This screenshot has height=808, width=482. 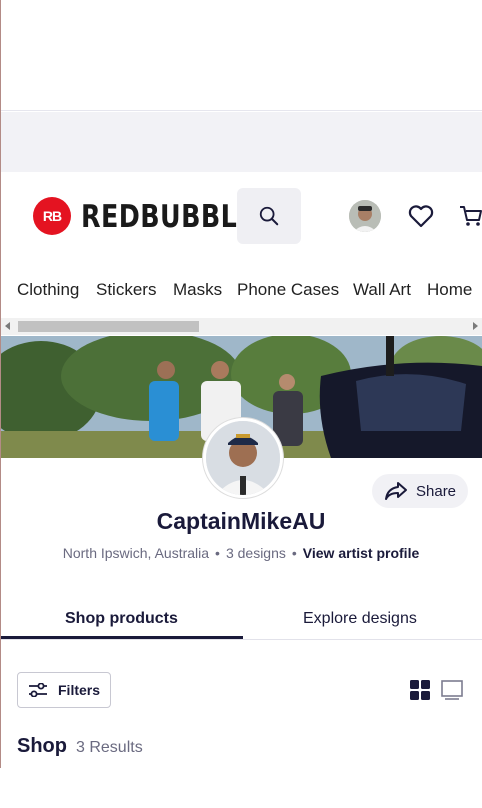 I want to click on account-avatar, so click(x=365, y=216).